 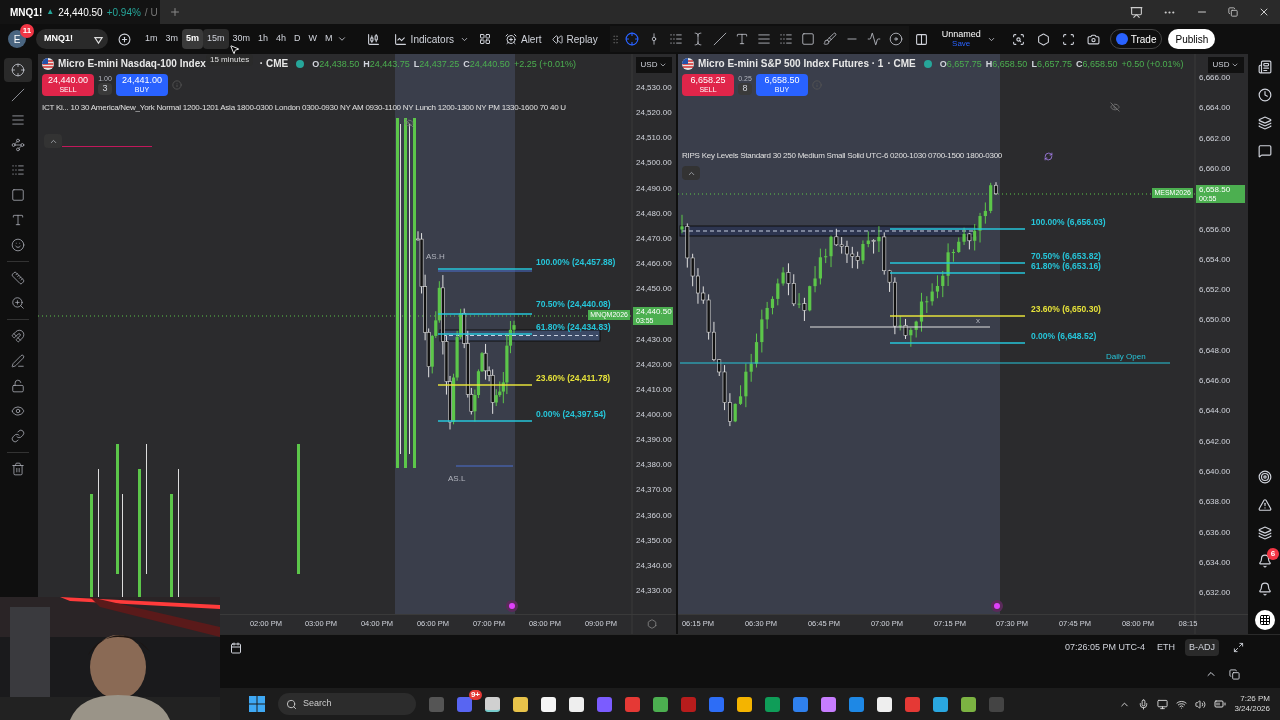 What do you see at coordinates (1192, 39) in the screenshot?
I see `publish-button: Publish` at bounding box center [1192, 39].